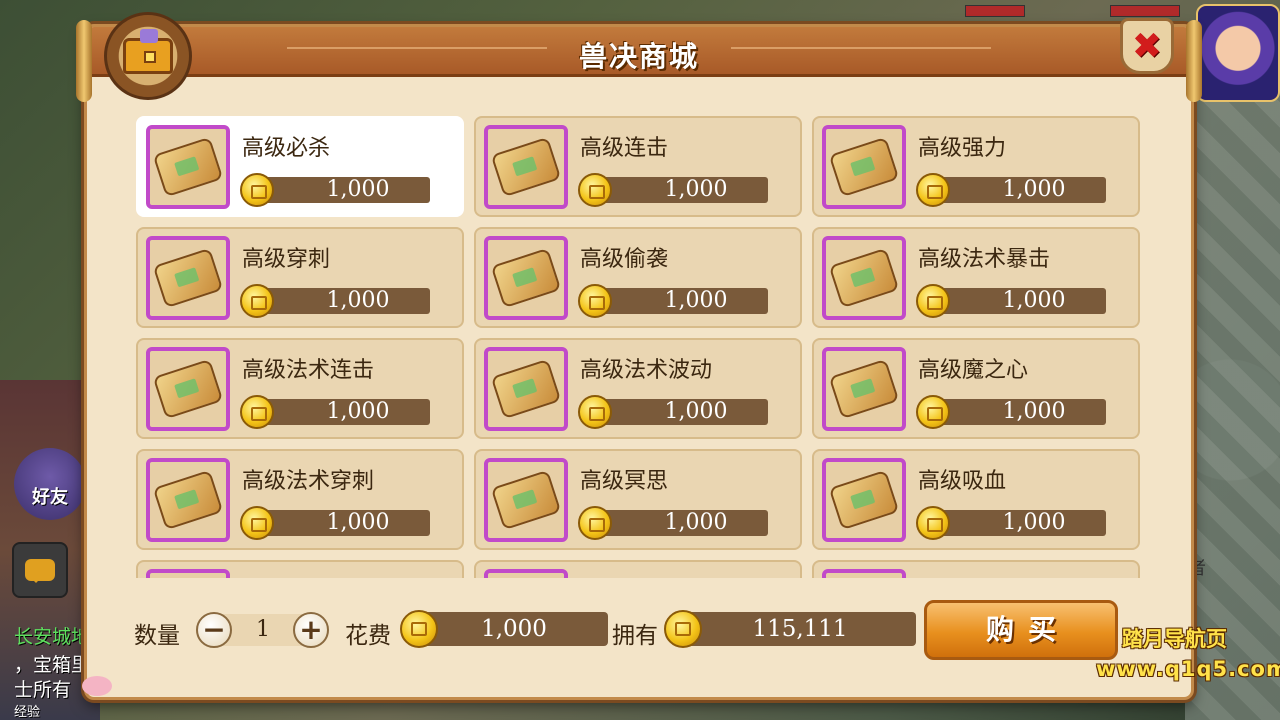  What do you see at coordinates (1194, 61) in the screenshot?
I see `scroll-rod-right` at bounding box center [1194, 61].